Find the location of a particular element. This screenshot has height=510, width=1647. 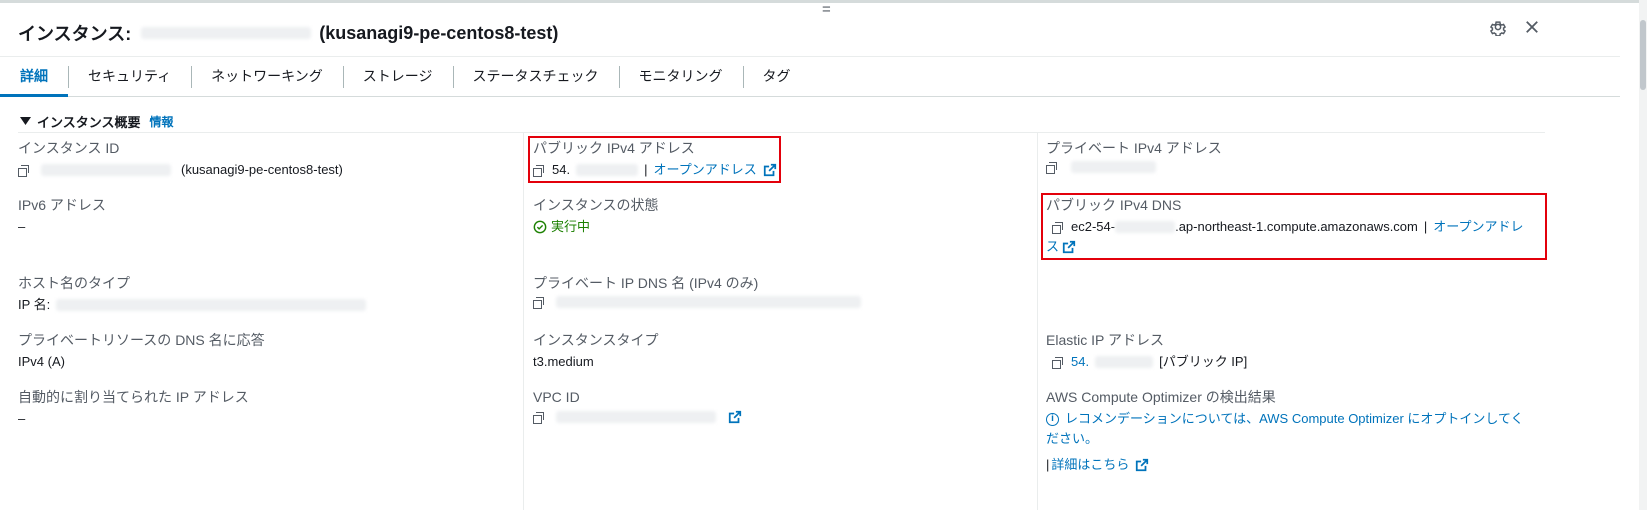

field-instance-type: インスタンスタイプ t3.medium is located at coordinates (595, 351).